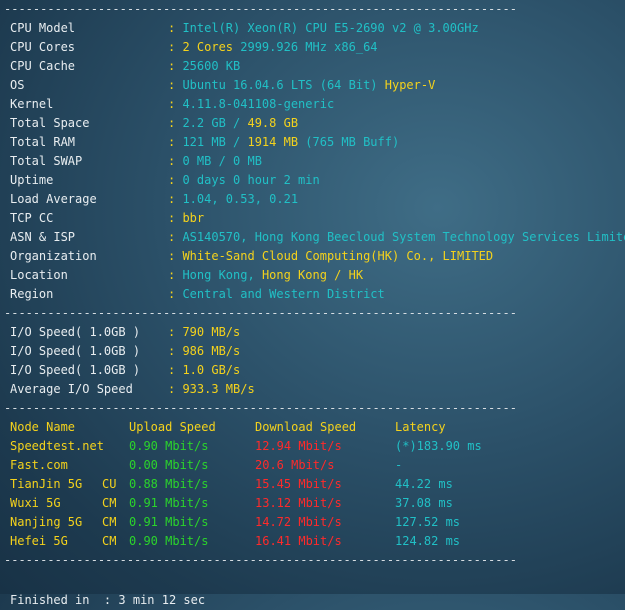 The width and height of the screenshot is (625, 610). Describe the element at coordinates (43, 142) in the screenshot. I see `sysinfo-label: Total RAM` at that location.